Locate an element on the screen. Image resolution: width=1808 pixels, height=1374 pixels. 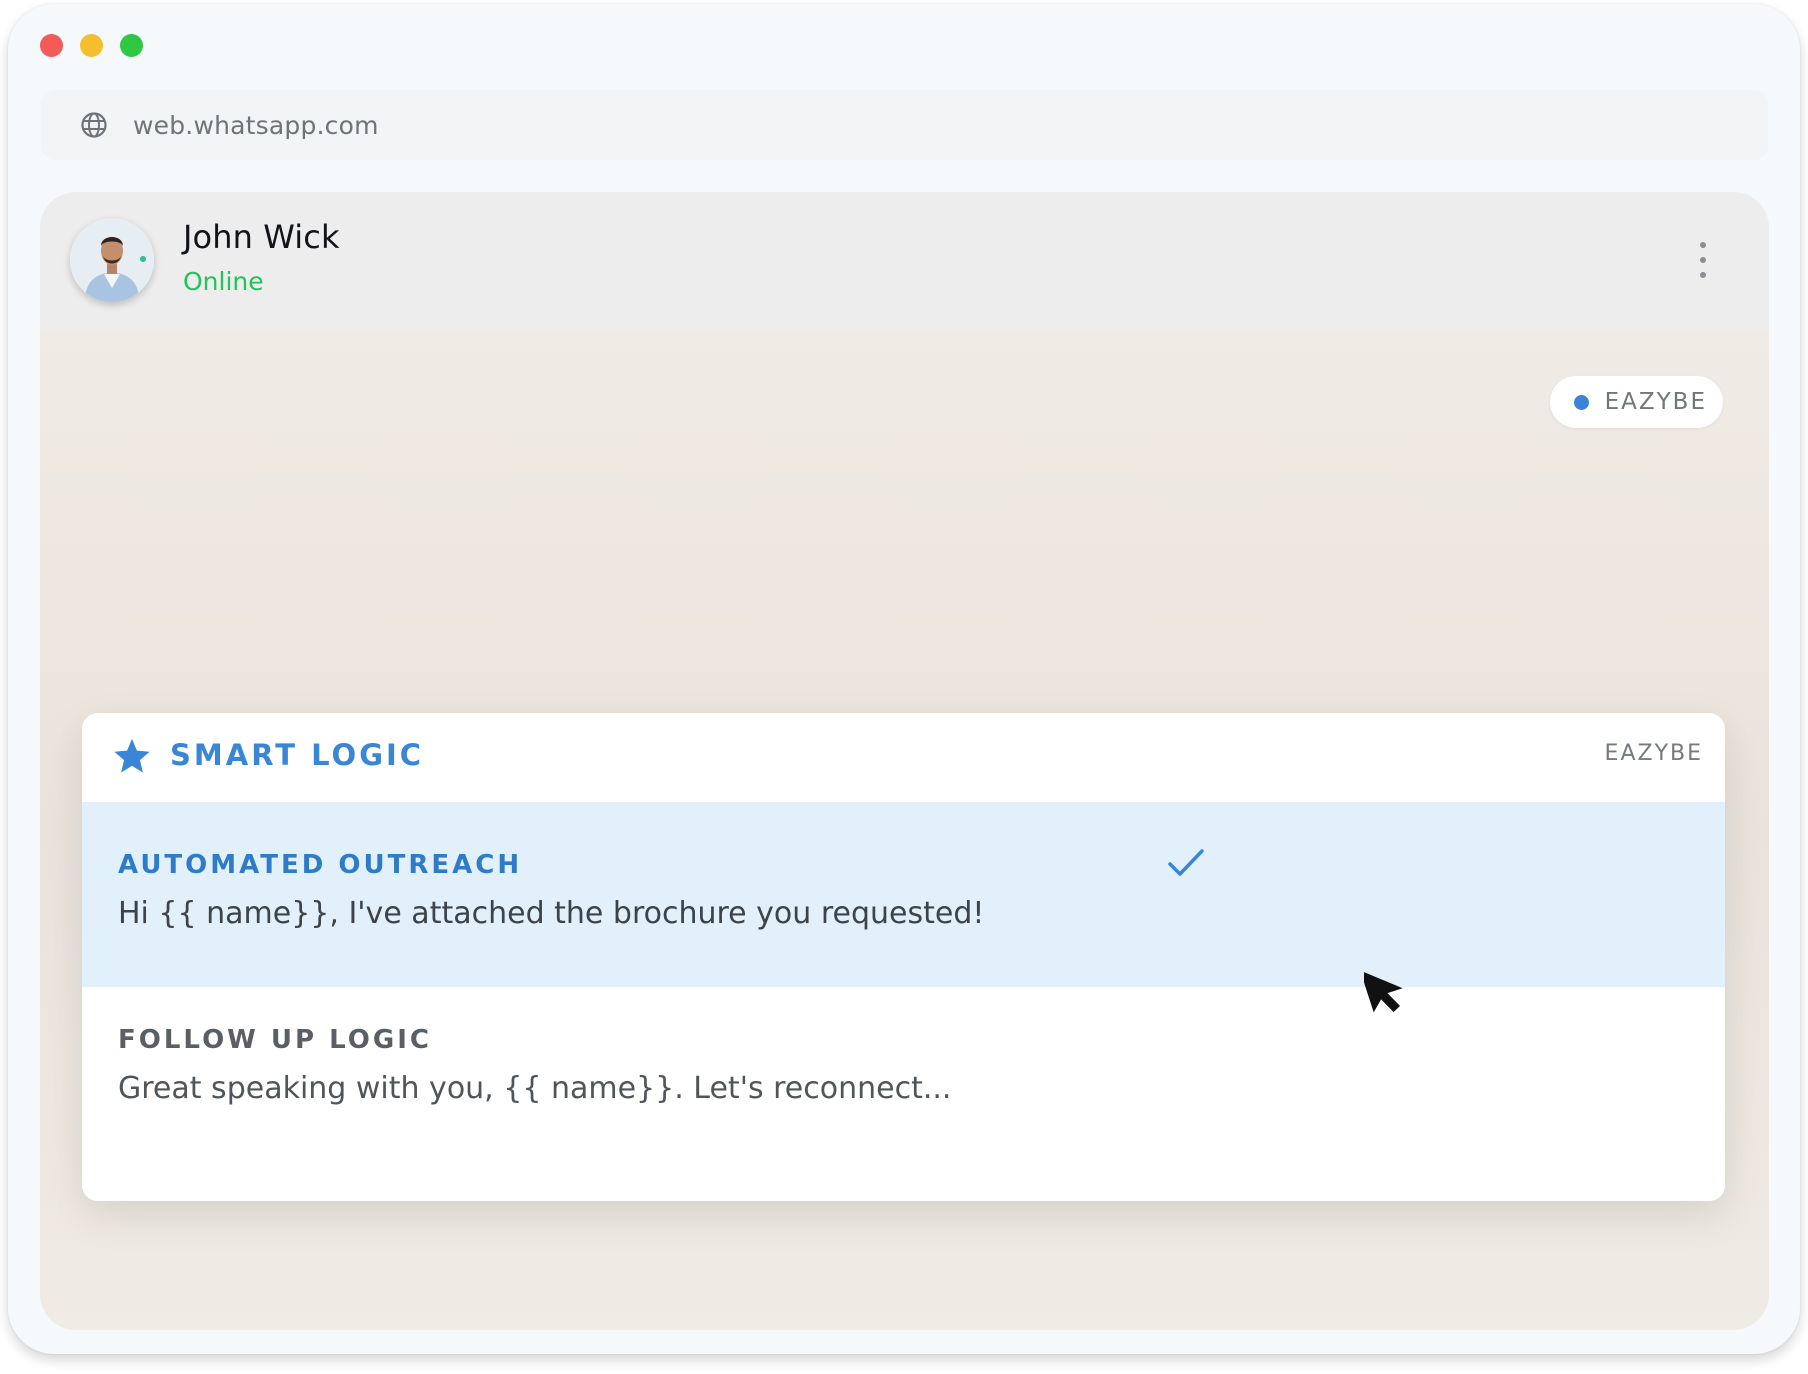
checkmark-icon is located at coordinates (1186, 862).